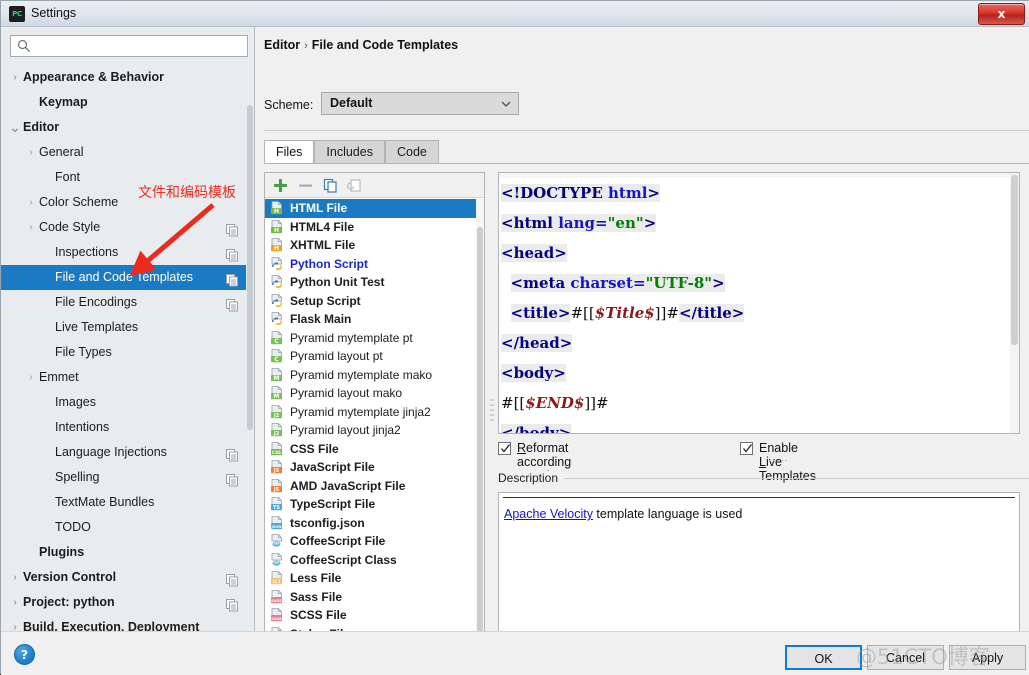 This screenshot has width=1029, height=675. I want to click on template-list-item: H HTML File, so click(371, 208).